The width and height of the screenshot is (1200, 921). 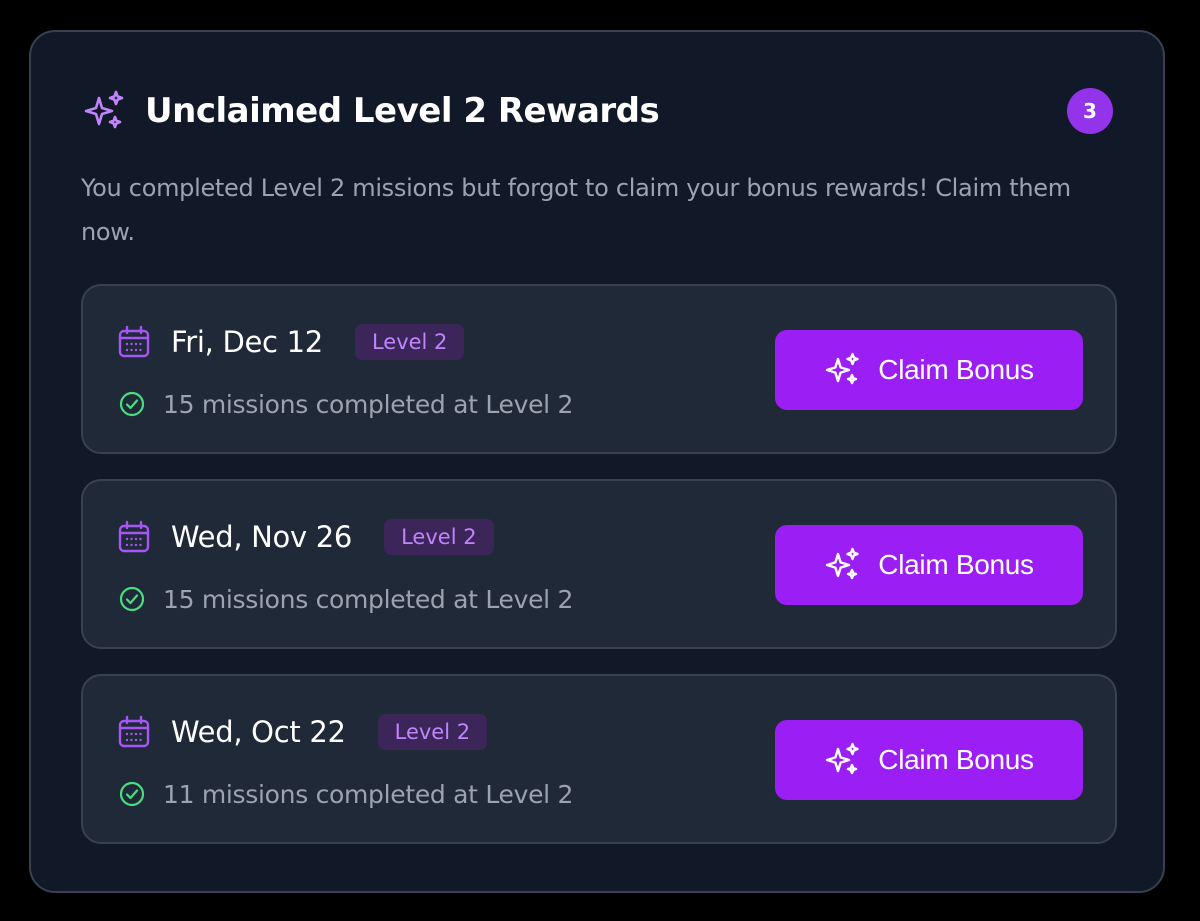 I want to click on reward-row-header: Wed, Nov 26 Level 2, so click(x=305, y=537).